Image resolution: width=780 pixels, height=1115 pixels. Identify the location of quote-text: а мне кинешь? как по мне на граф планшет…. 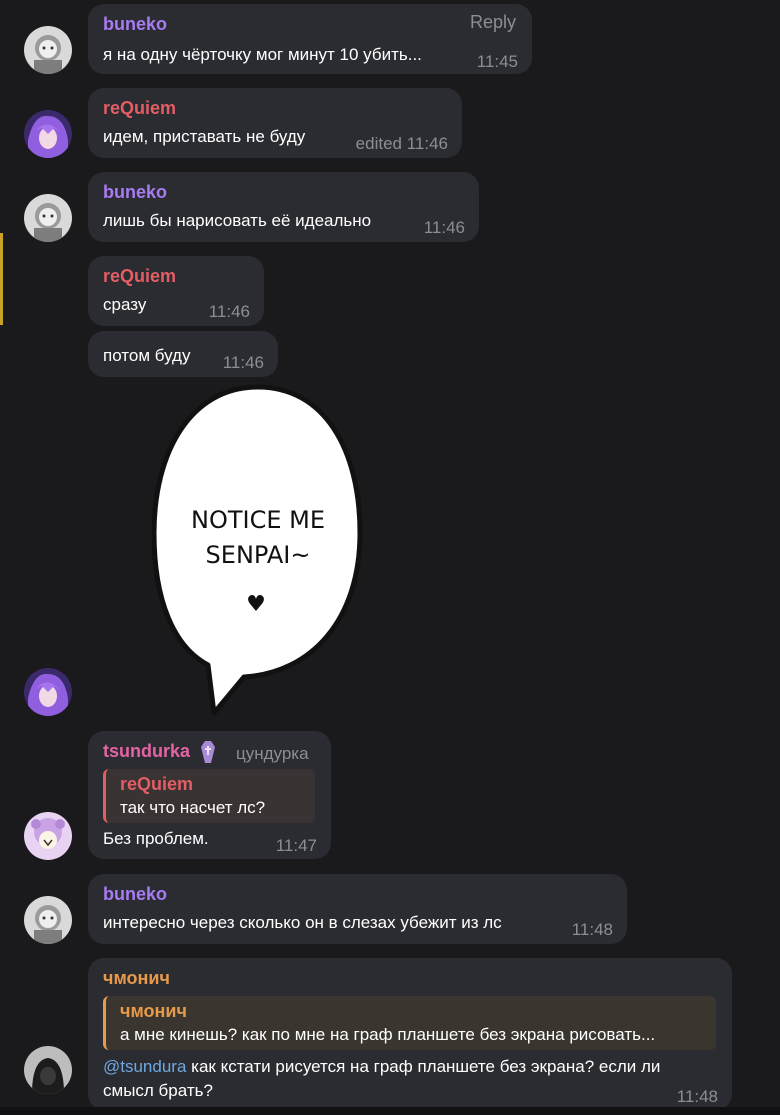
(388, 1034).